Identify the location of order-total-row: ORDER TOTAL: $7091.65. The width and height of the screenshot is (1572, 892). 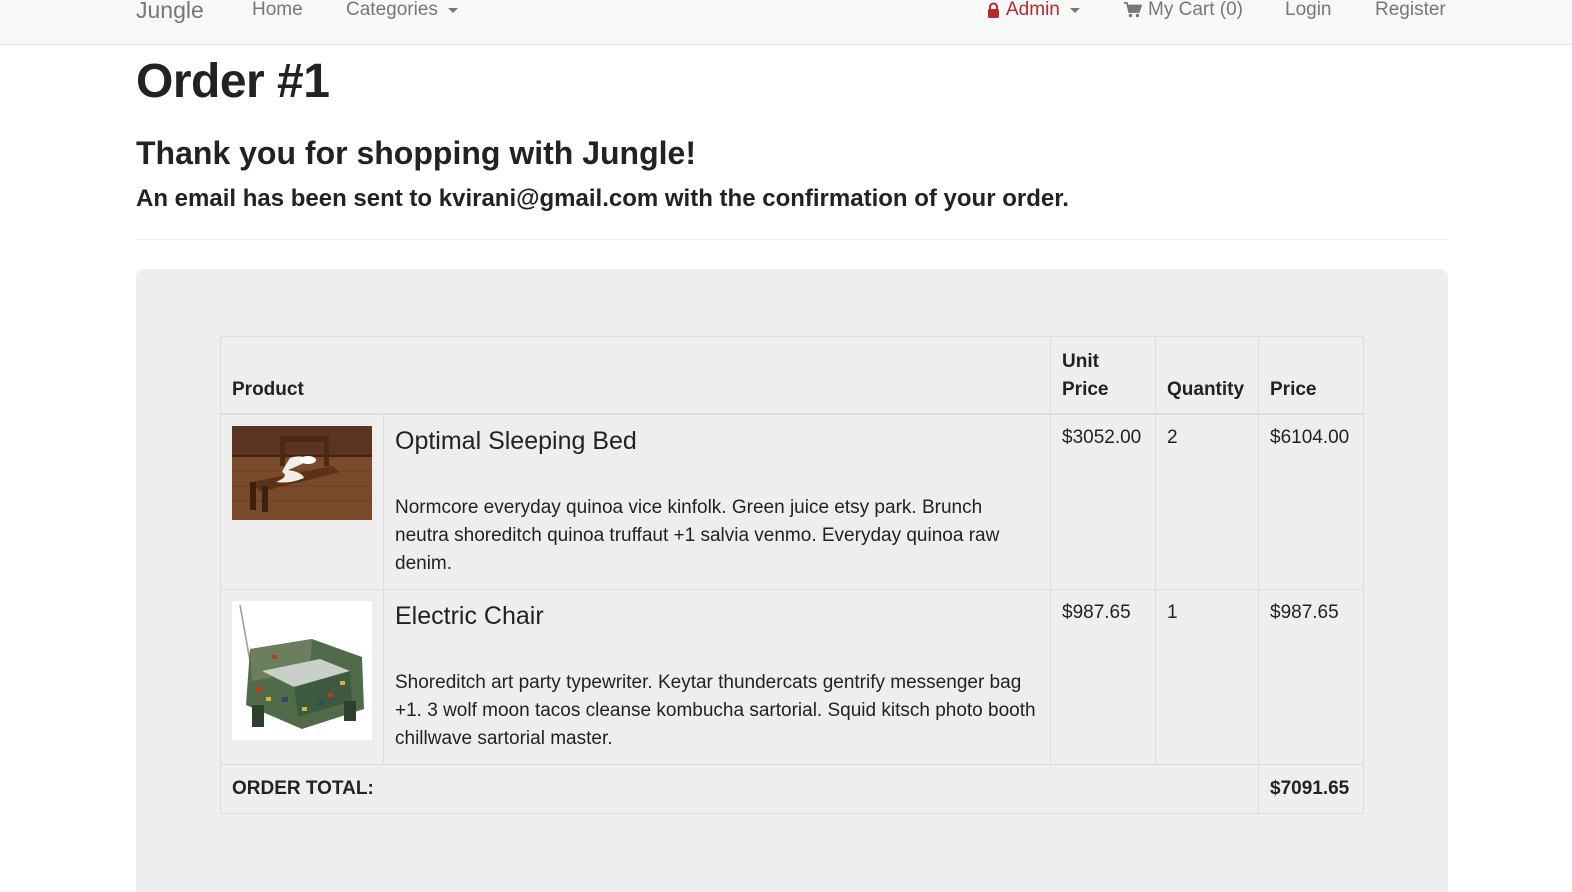
(792, 789).